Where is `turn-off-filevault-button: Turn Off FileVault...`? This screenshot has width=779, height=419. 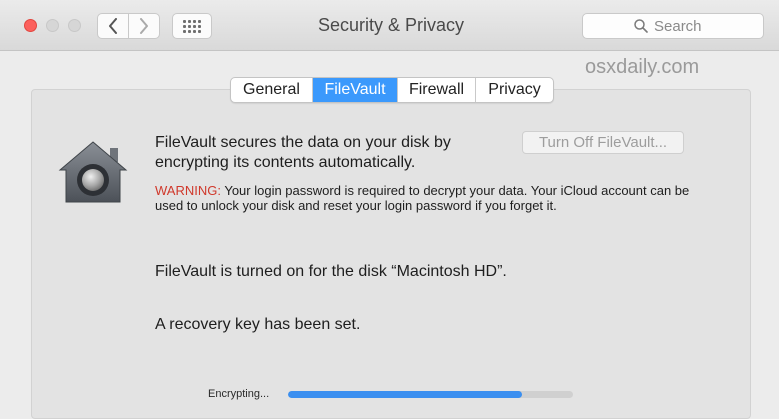
turn-off-filevault-button: Turn Off FileVault... is located at coordinates (603, 142).